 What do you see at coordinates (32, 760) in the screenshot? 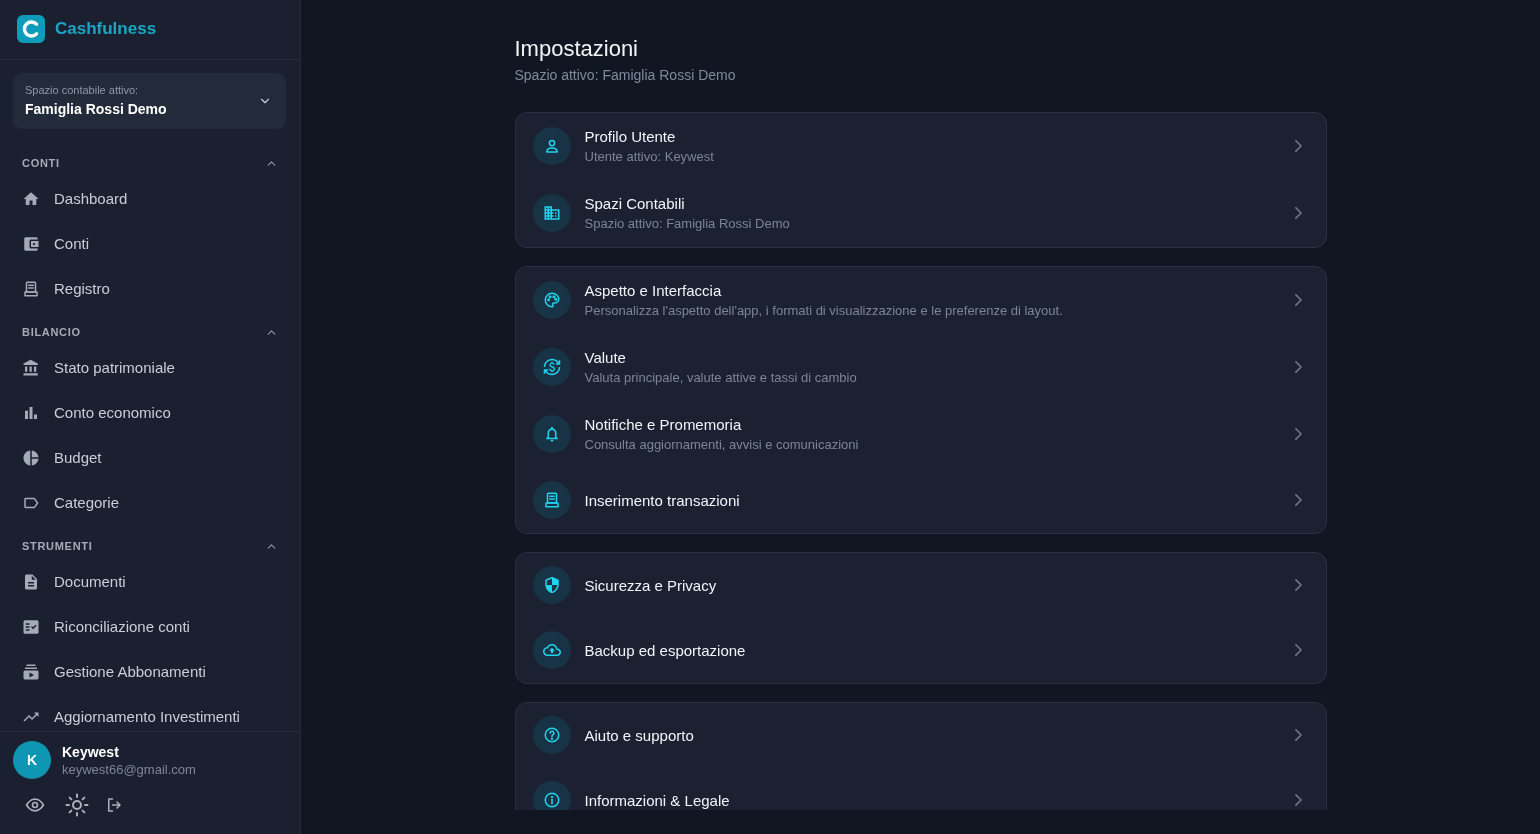
I see `user-avatar: K` at bounding box center [32, 760].